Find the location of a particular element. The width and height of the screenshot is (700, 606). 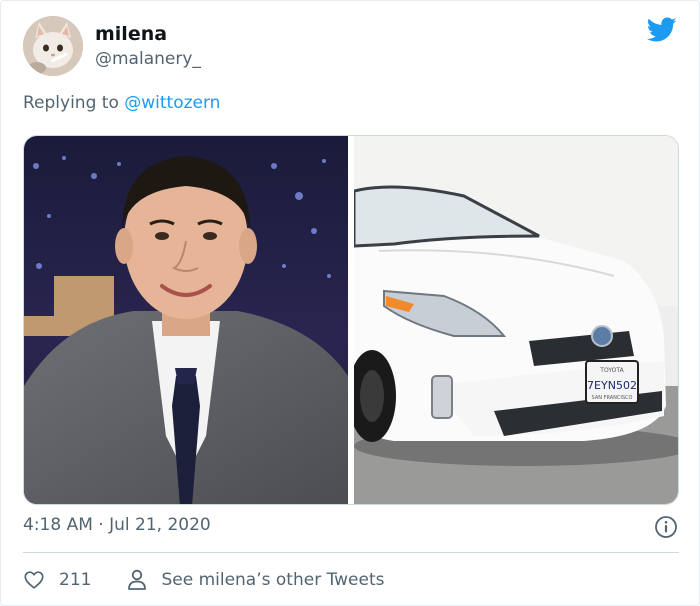

replying-to-prefix: Replying to is located at coordinates (74, 103).